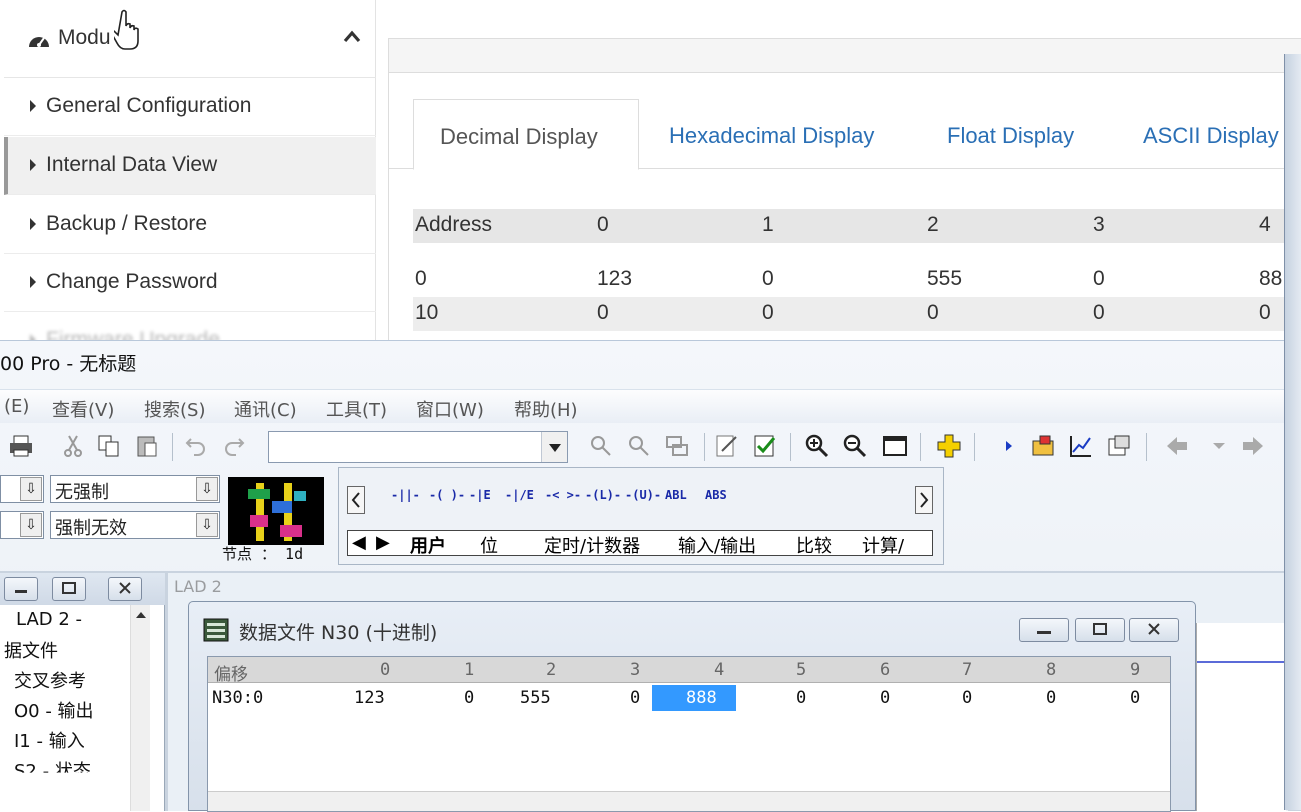 The width and height of the screenshot is (1301, 812). Describe the element at coordinates (1211, 134) in the screenshot. I see `tab-ascii-display: ASCII Display` at that location.